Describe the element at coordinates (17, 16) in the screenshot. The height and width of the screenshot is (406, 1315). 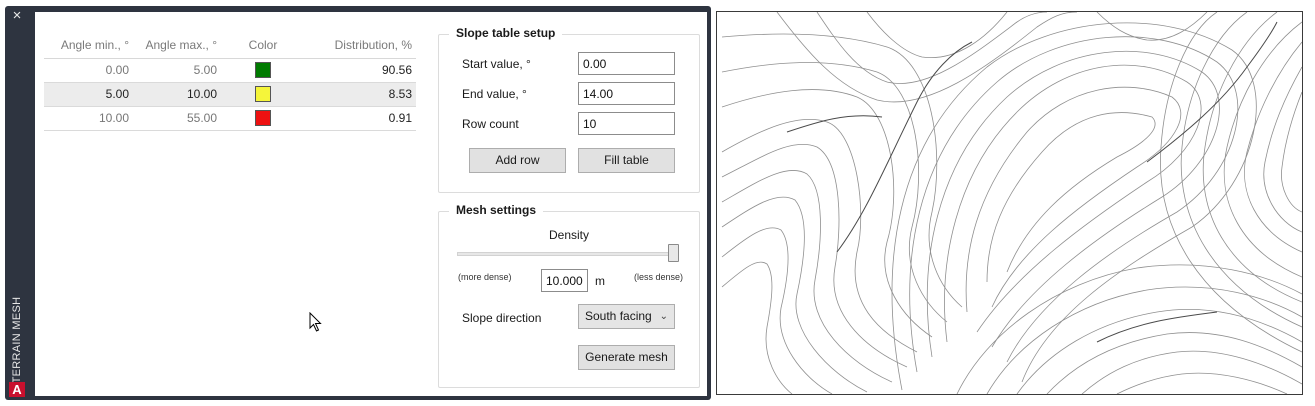
I see `close-icon: ×` at that location.